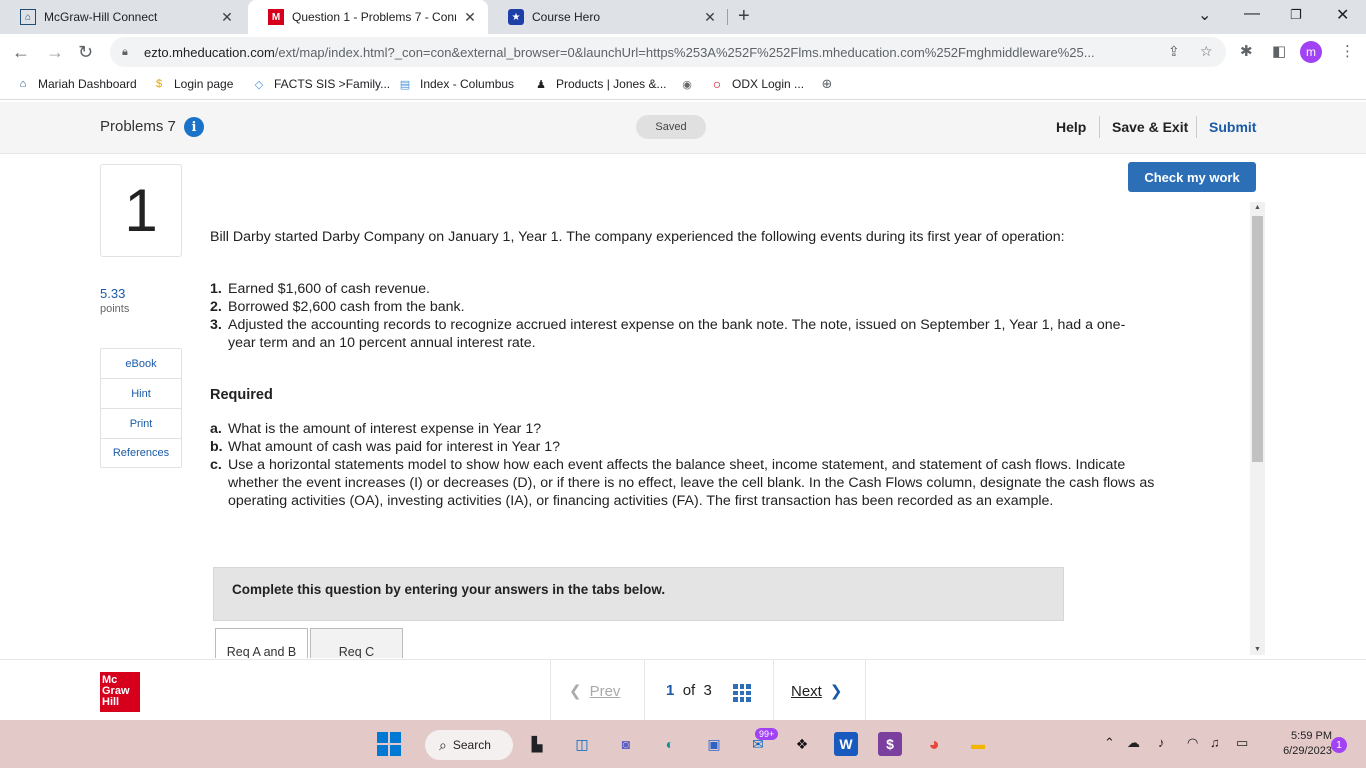  What do you see at coordinates (1347, 51) in the screenshot?
I see `menu-kebab-icon: ⋮` at bounding box center [1347, 51].